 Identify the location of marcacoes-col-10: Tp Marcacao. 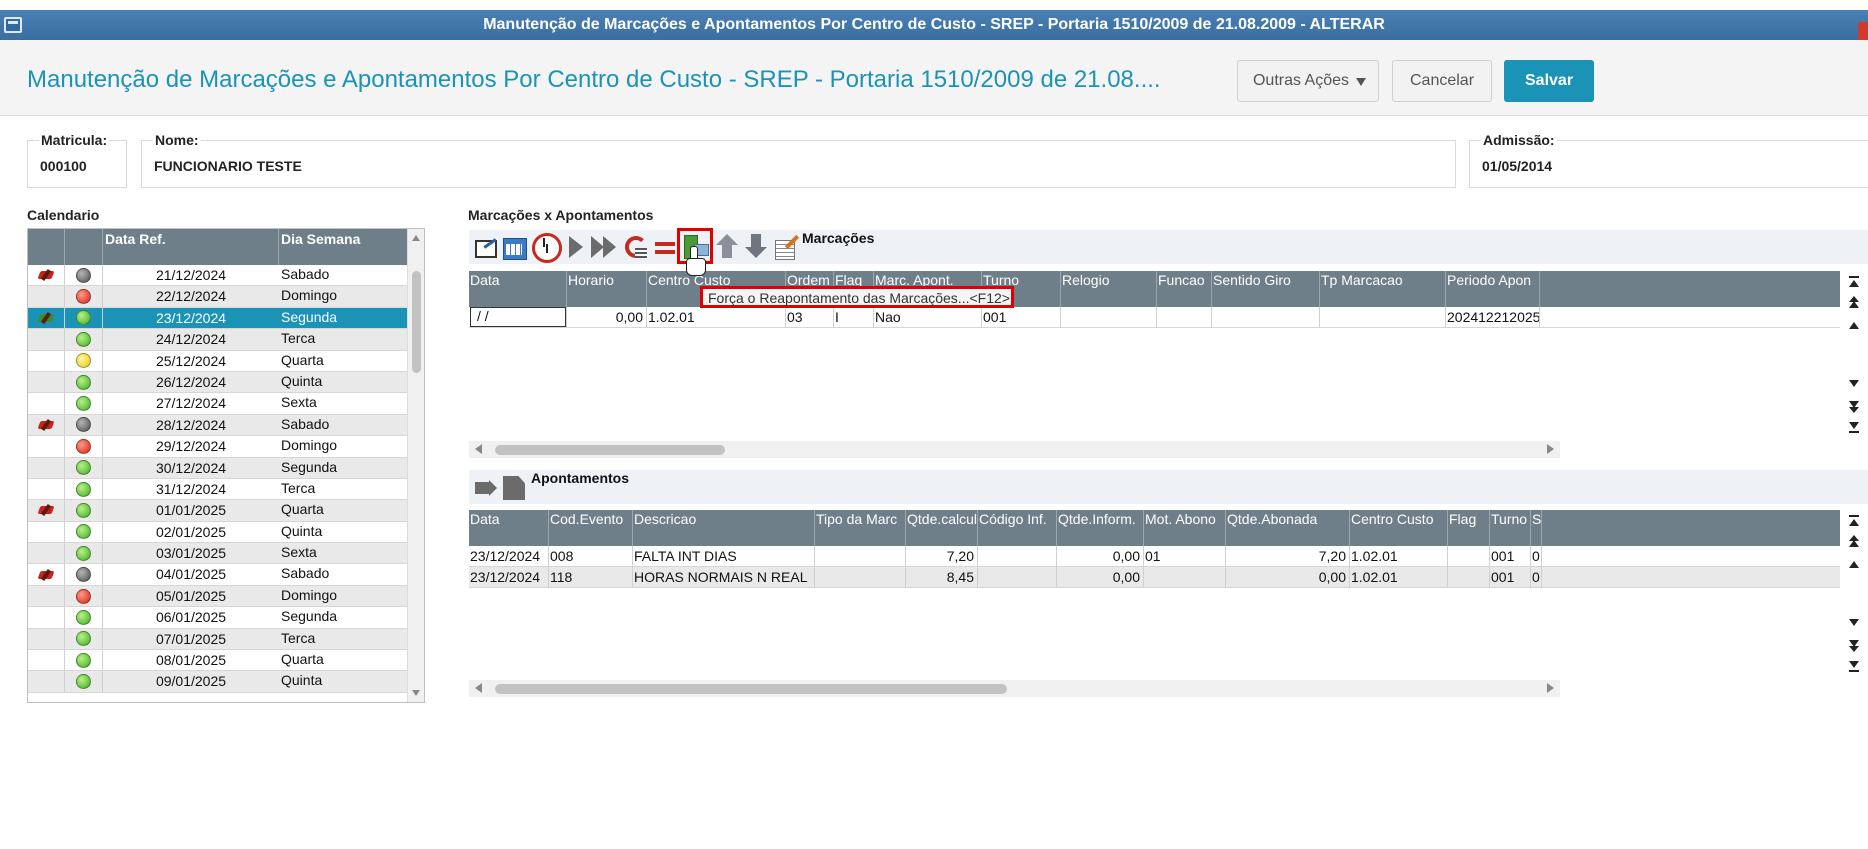
(1383, 289).